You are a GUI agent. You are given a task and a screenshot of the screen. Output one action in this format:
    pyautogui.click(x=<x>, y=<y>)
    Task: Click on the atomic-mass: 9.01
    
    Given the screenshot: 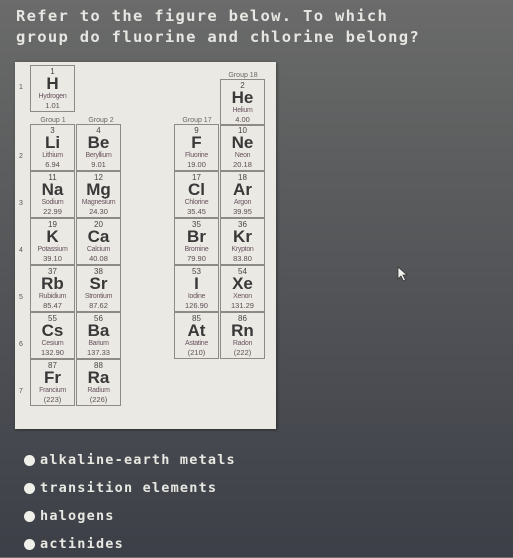 What is the action you would take?
    pyautogui.click(x=98, y=164)
    